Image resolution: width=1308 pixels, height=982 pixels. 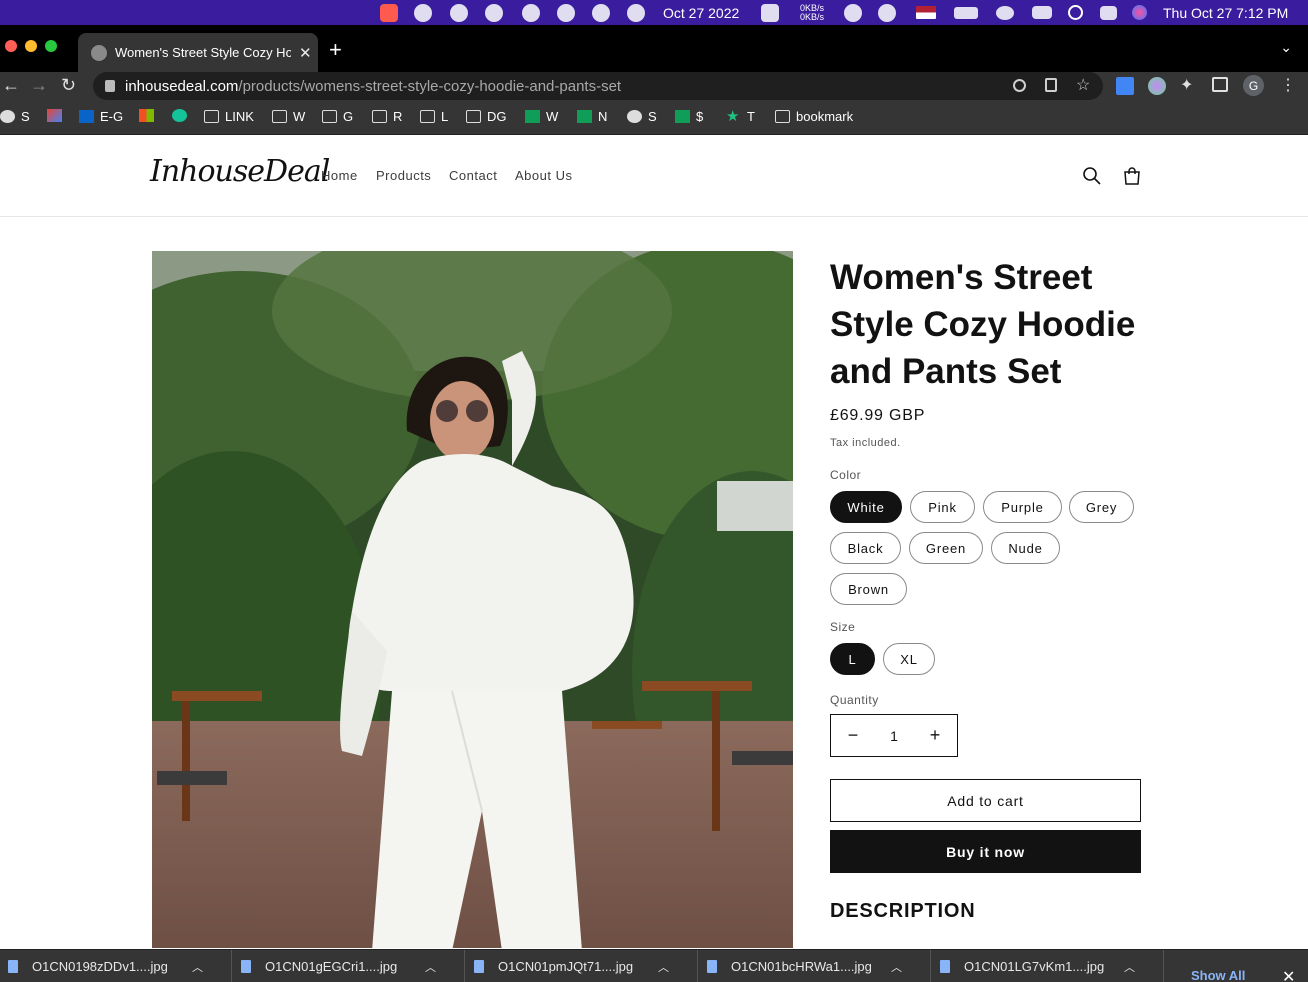 I want to click on bookmark-item: LINK, so click(x=229, y=116).